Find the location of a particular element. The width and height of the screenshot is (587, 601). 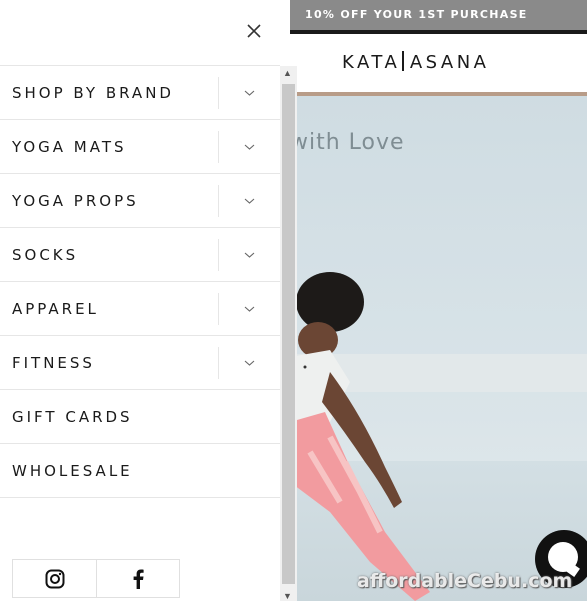

close-icon is located at coordinates (254, 31).